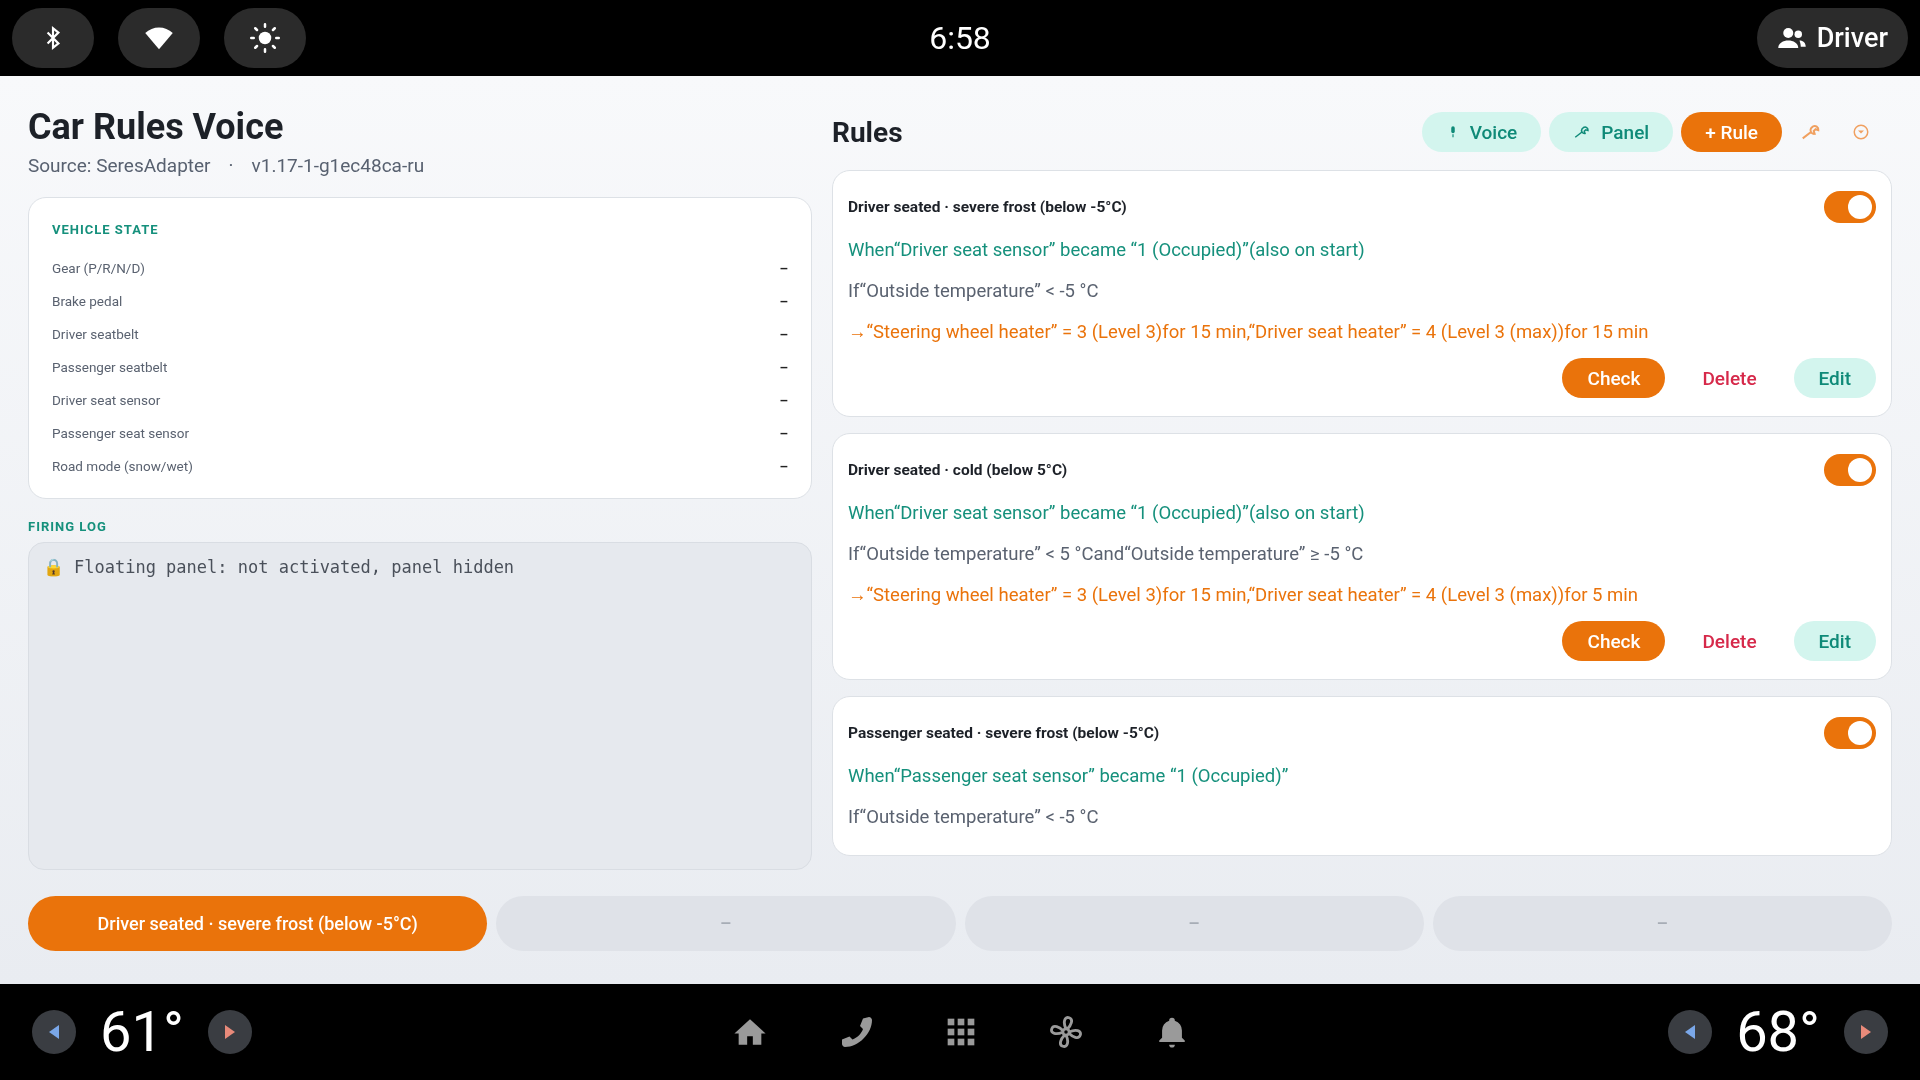 This screenshot has height=1080, width=1920. What do you see at coordinates (53, 567) in the screenshot?
I see `lock-icon: 🔒` at bounding box center [53, 567].